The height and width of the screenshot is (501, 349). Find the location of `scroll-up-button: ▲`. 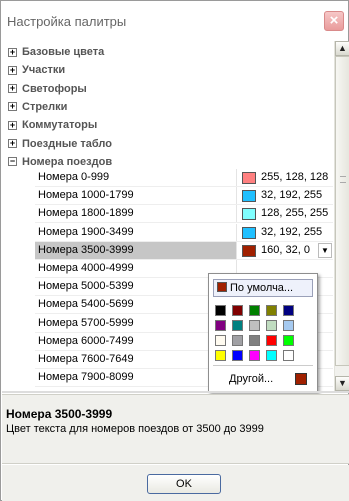

scroll-up-button: ▲ is located at coordinates (342, 48).